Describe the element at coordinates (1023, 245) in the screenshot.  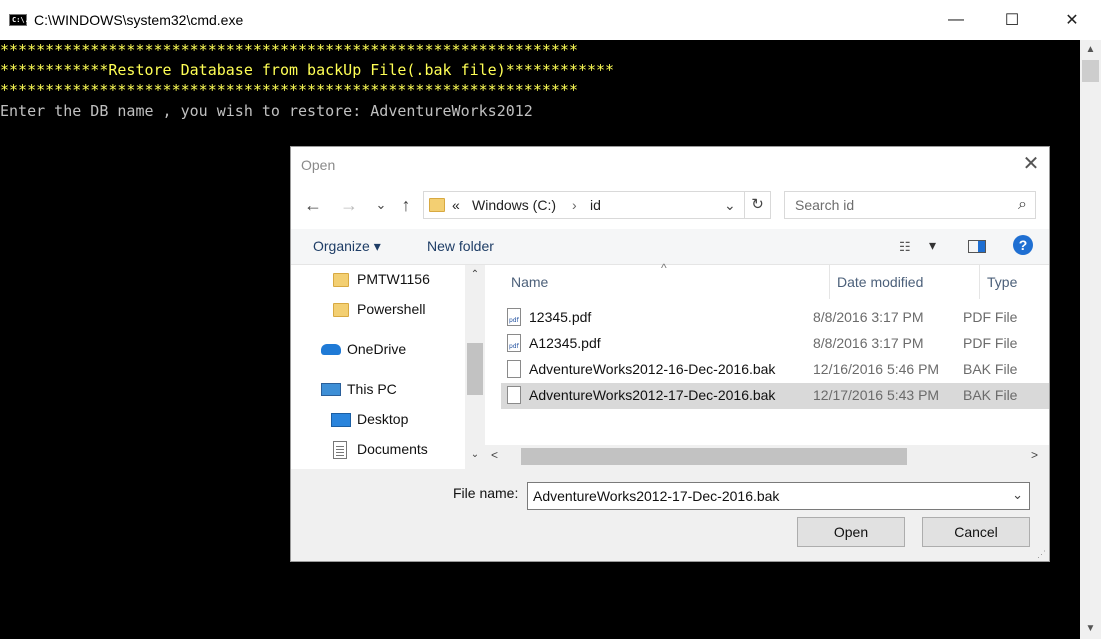
I see `help-icon: ?` at that location.